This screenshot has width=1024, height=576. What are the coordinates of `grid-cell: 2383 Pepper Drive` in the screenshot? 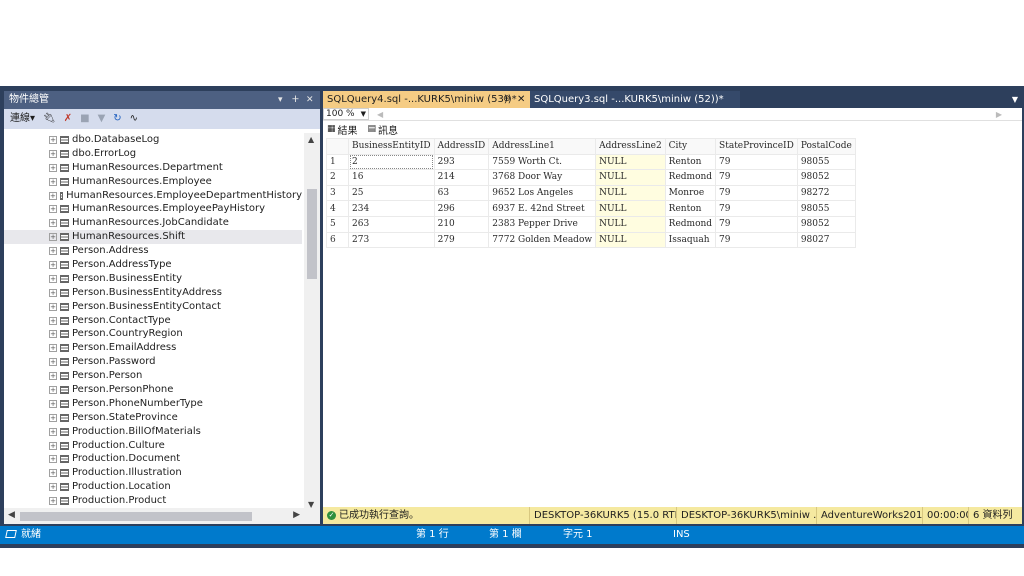 It's located at (542, 224).